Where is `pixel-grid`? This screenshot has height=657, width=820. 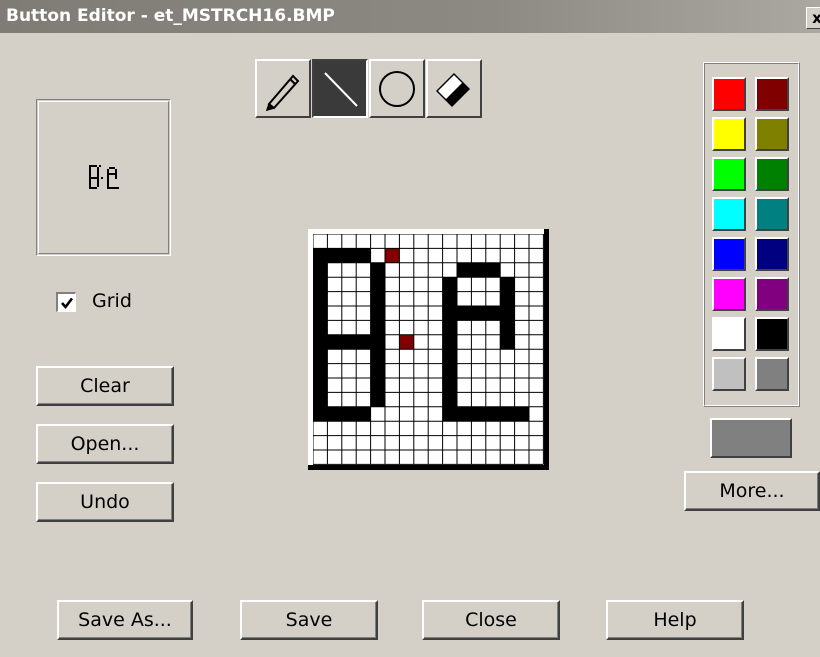
pixel-grid is located at coordinates (428, 349).